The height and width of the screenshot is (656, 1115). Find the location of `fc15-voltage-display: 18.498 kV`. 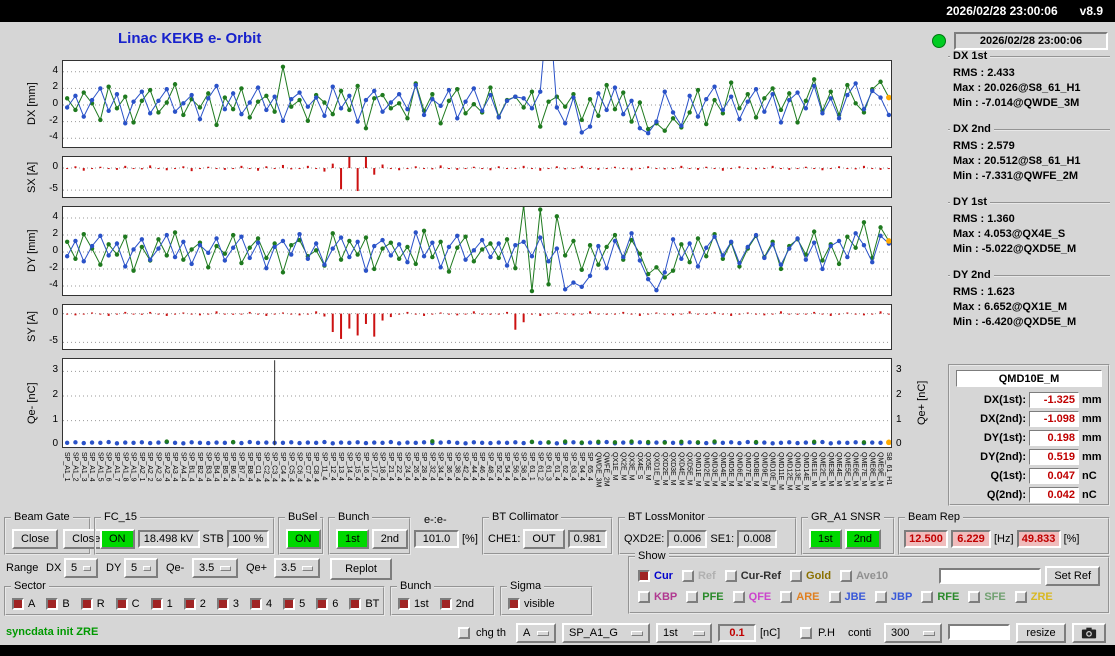

fc15-voltage-display: 18.498 kV is located at coordinates (168, 539).